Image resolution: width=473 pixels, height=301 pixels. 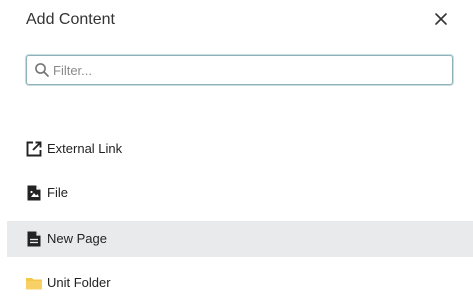 I want to click on dialog-title: Add Content, so click(x=70, y=19).